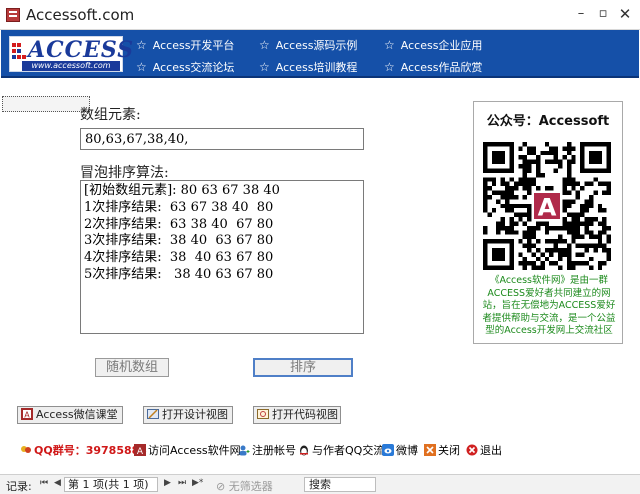 The height and width of the screenshot is (494, 640). Describe the element at coordinates (472, 450) in the screenshot. I see `exit-icon` at that location.